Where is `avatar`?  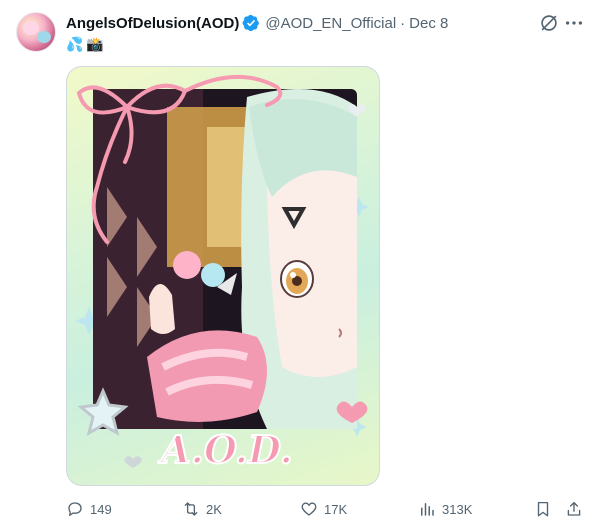 avatar is located at coordinates (36, 32).